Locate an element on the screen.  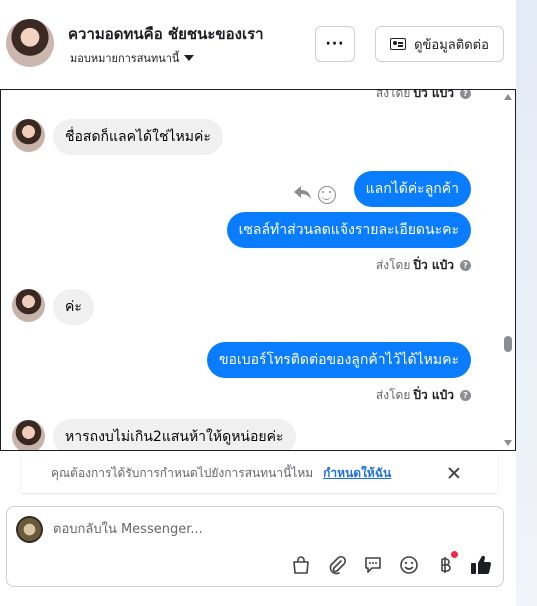
scroll-thumb is located at coordinates (508, 344).